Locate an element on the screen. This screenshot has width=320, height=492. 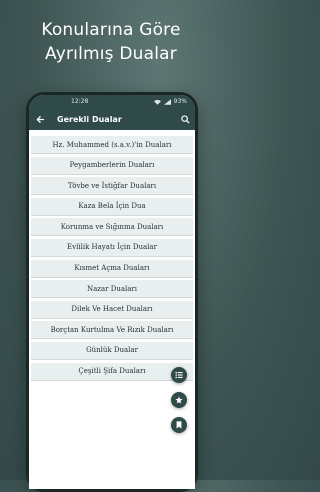
status-time: 12:28 is located at coordinates (80, 101).